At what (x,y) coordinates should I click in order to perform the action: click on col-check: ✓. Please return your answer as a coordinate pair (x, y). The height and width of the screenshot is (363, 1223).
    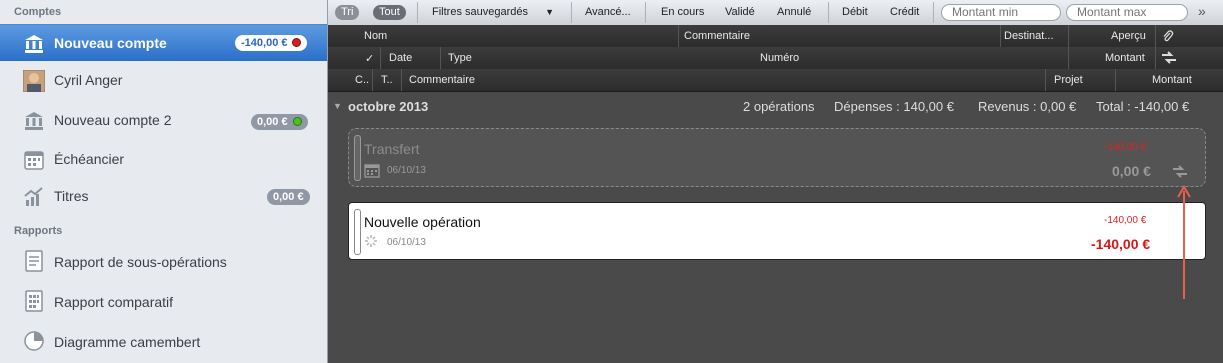
    Looking at the image, I should click on (369, 58).